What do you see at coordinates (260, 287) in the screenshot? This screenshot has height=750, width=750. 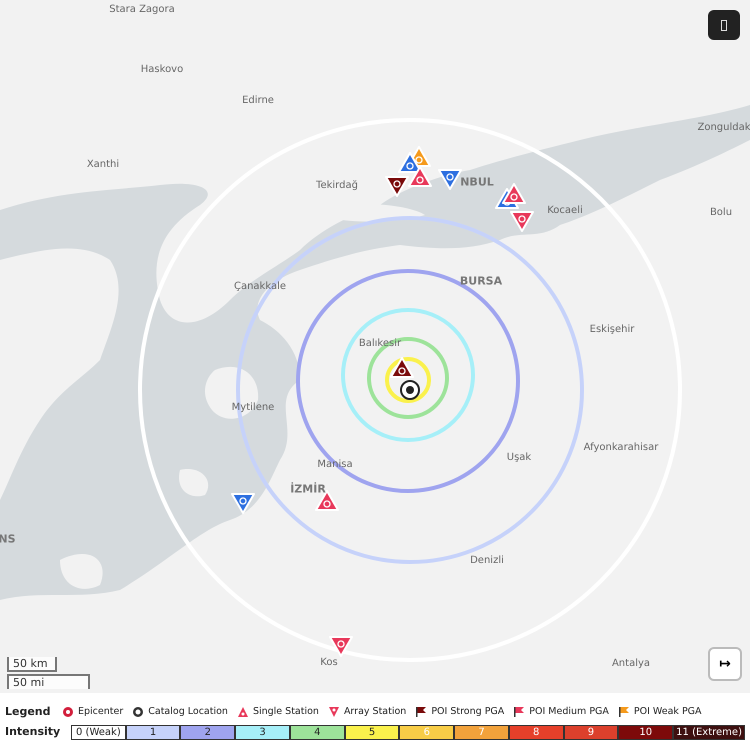 I see `city-label: Çanakkale` at bounding box center [260, 287].